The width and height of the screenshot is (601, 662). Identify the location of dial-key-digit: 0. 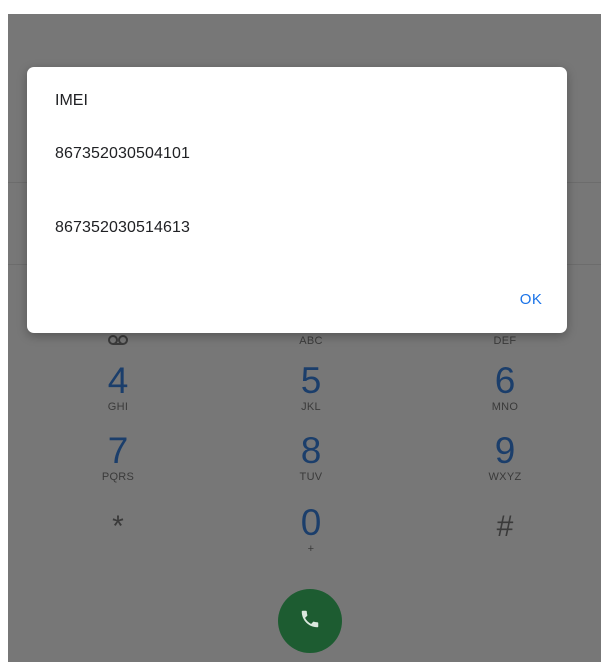
(311, 522).